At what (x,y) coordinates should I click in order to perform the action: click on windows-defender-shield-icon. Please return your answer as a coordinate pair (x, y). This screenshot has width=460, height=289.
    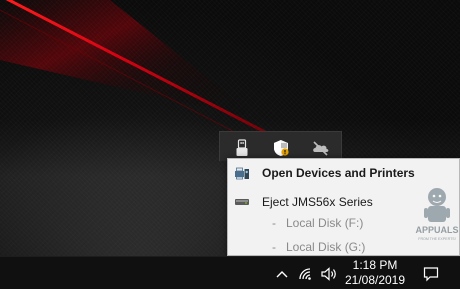
    Looking at the image, I should click on (281, 148).